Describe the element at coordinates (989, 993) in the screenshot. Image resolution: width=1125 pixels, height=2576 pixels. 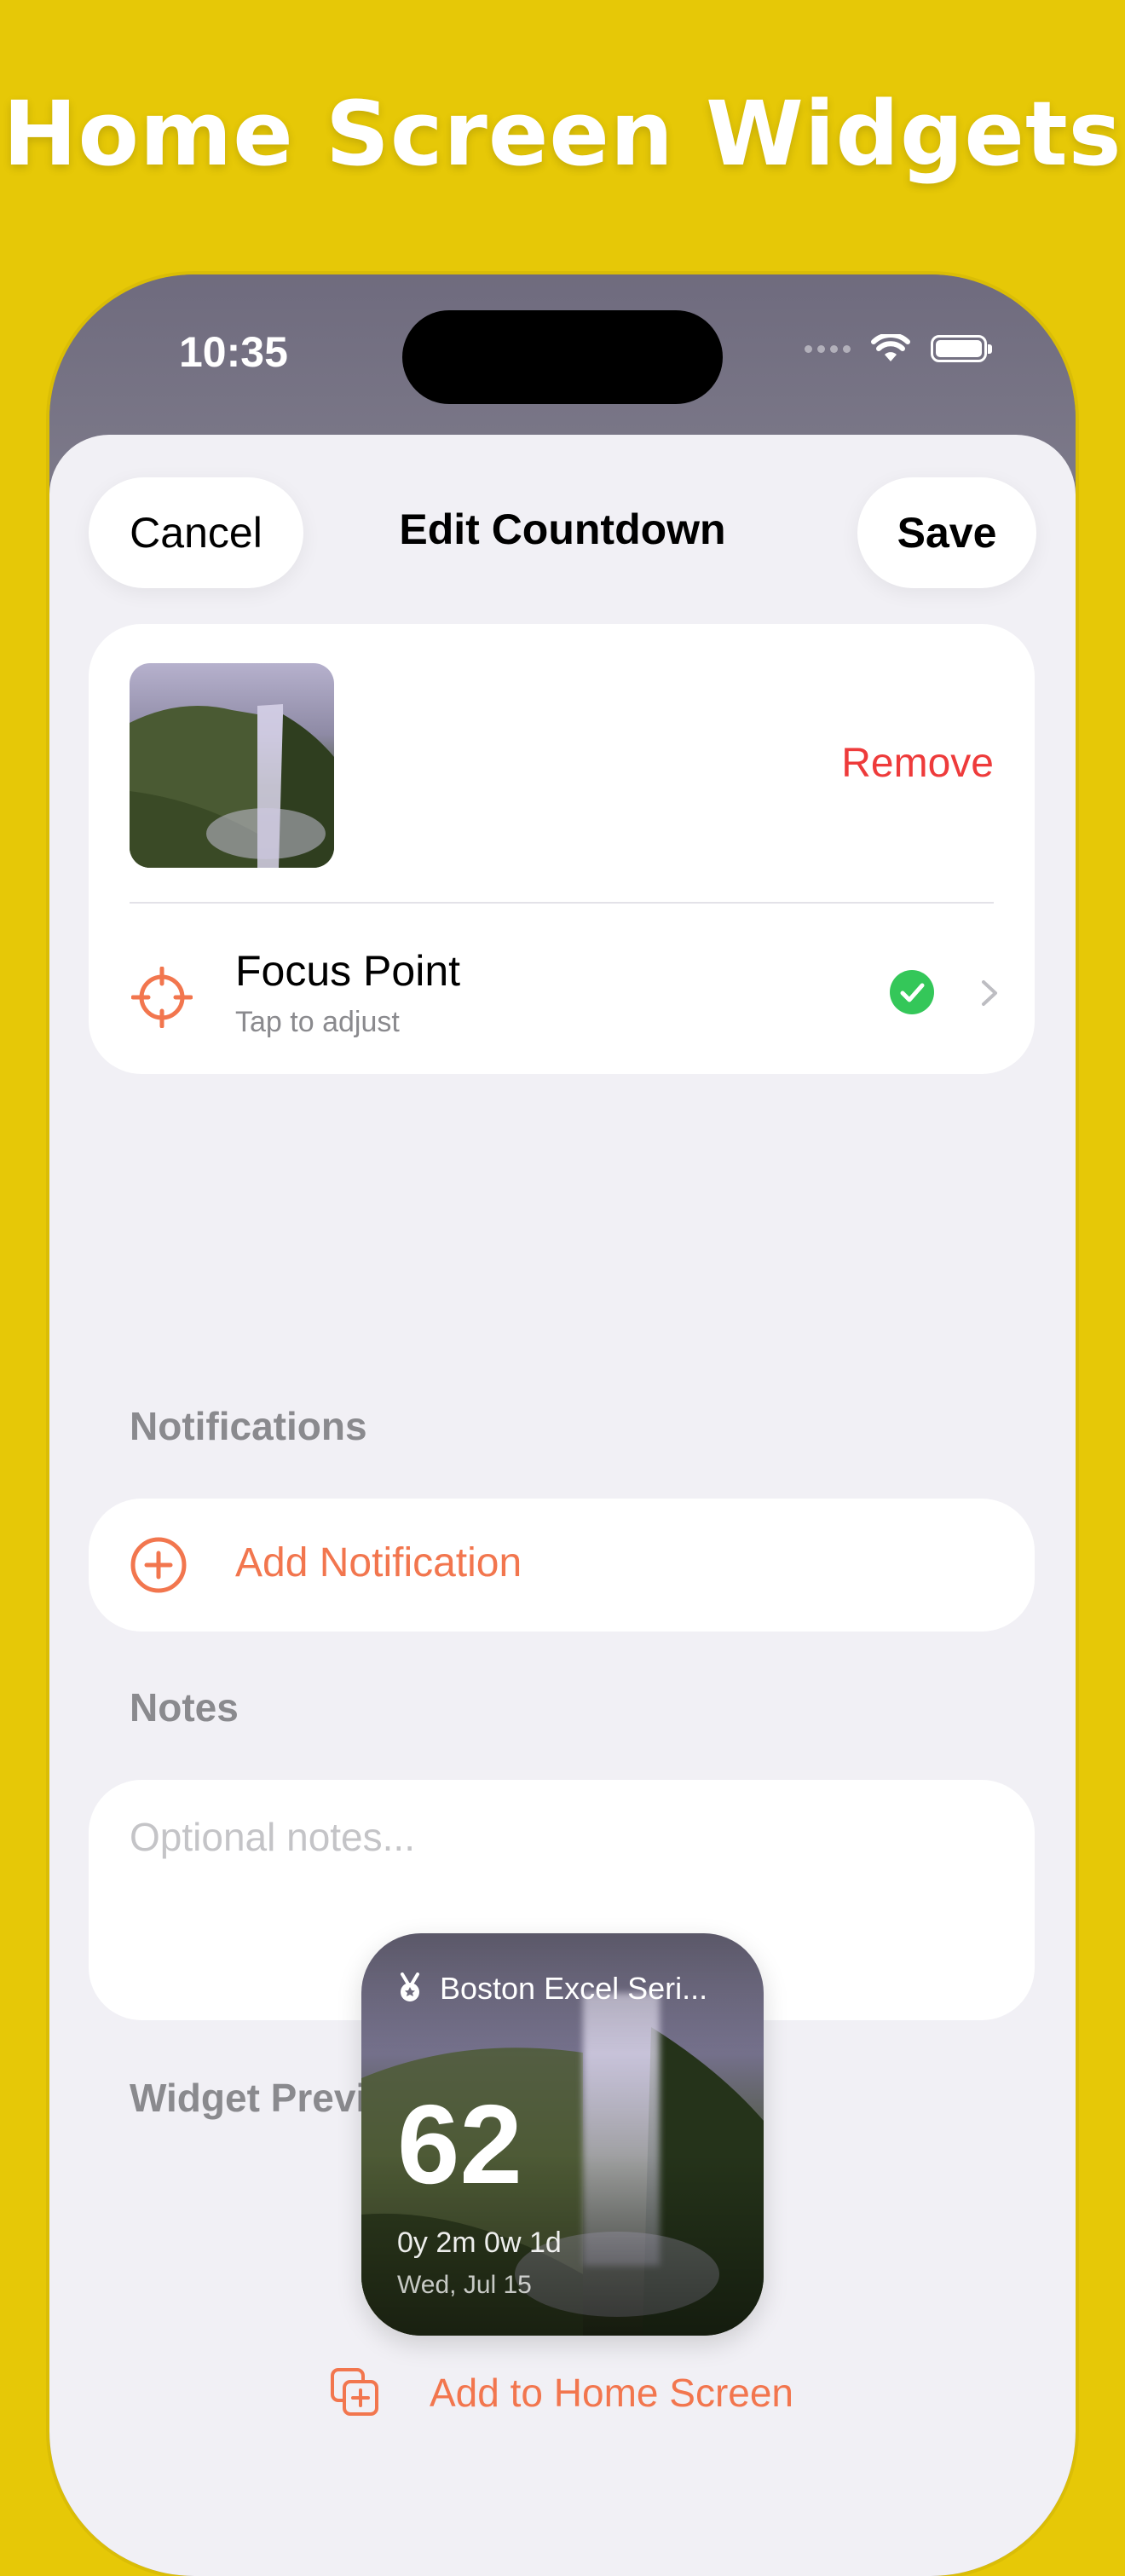
I see `chevron-right-icon` at that location.